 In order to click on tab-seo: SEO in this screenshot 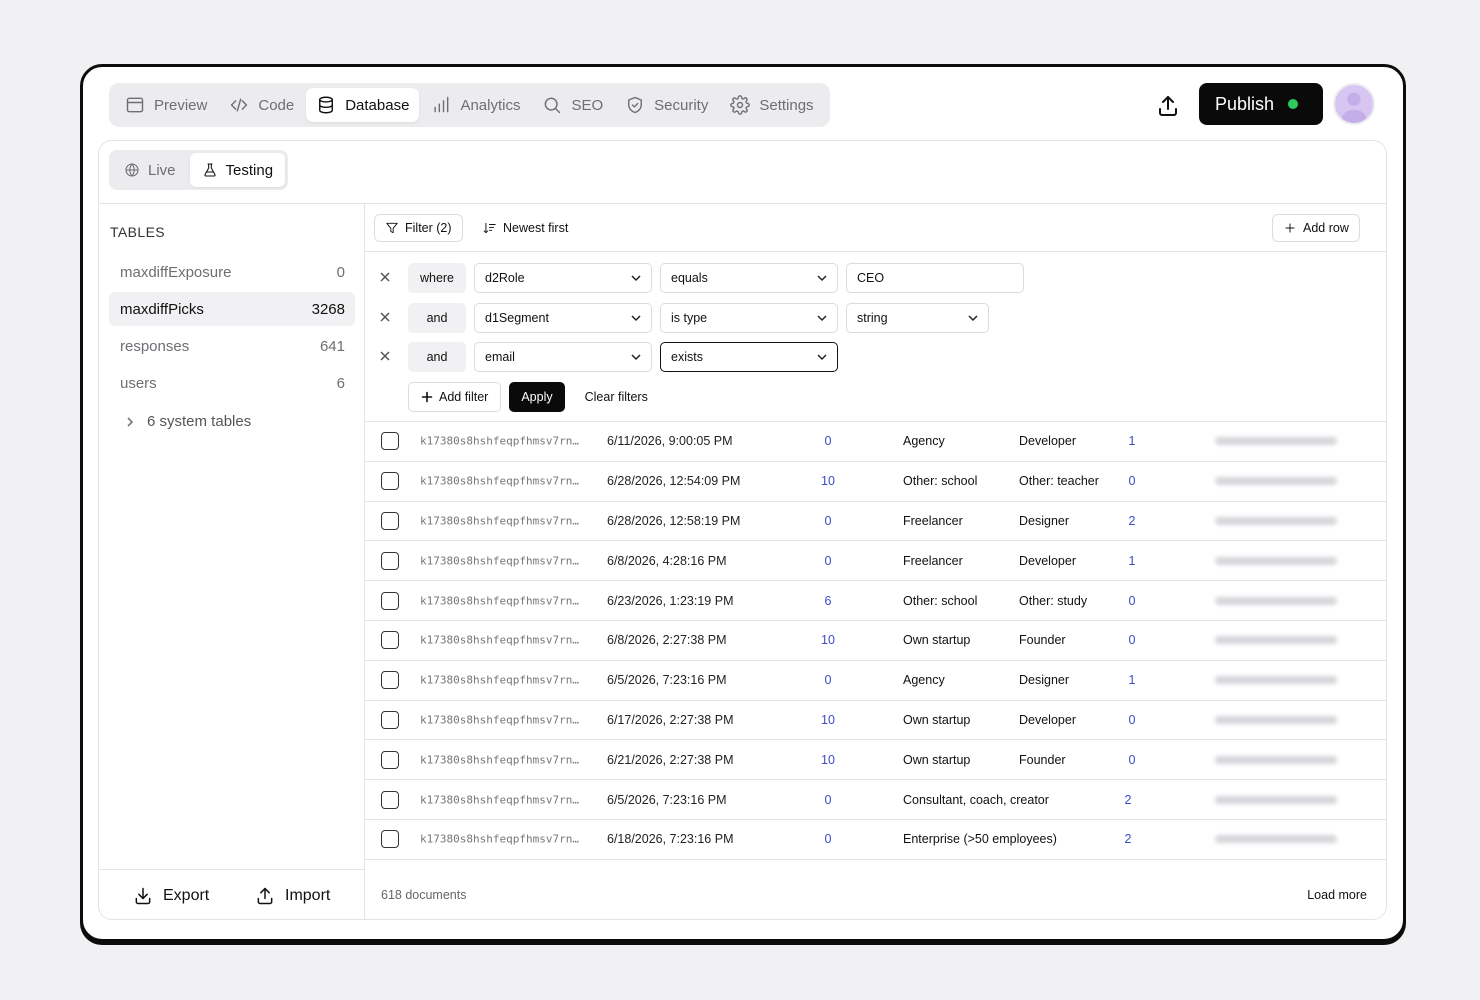, I will do `click(572, 105)`.